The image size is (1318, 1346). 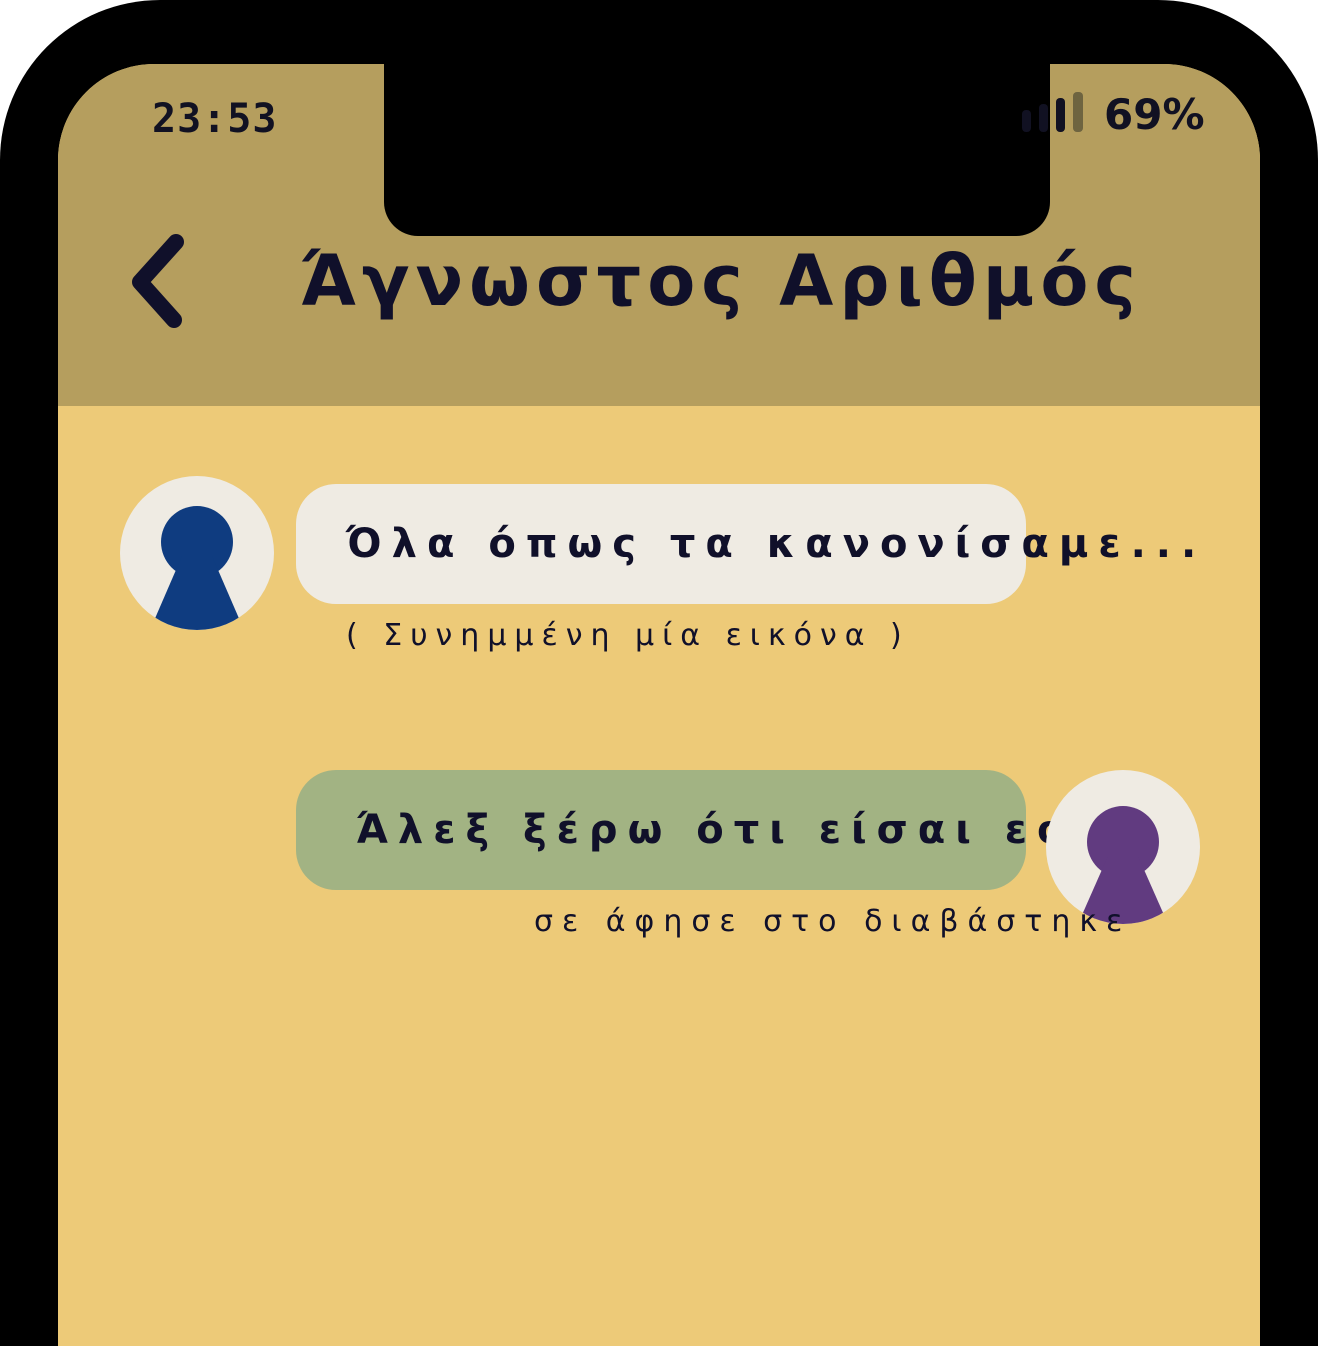 I want to click on status-time: 23:53, so click(x=215, y=119).